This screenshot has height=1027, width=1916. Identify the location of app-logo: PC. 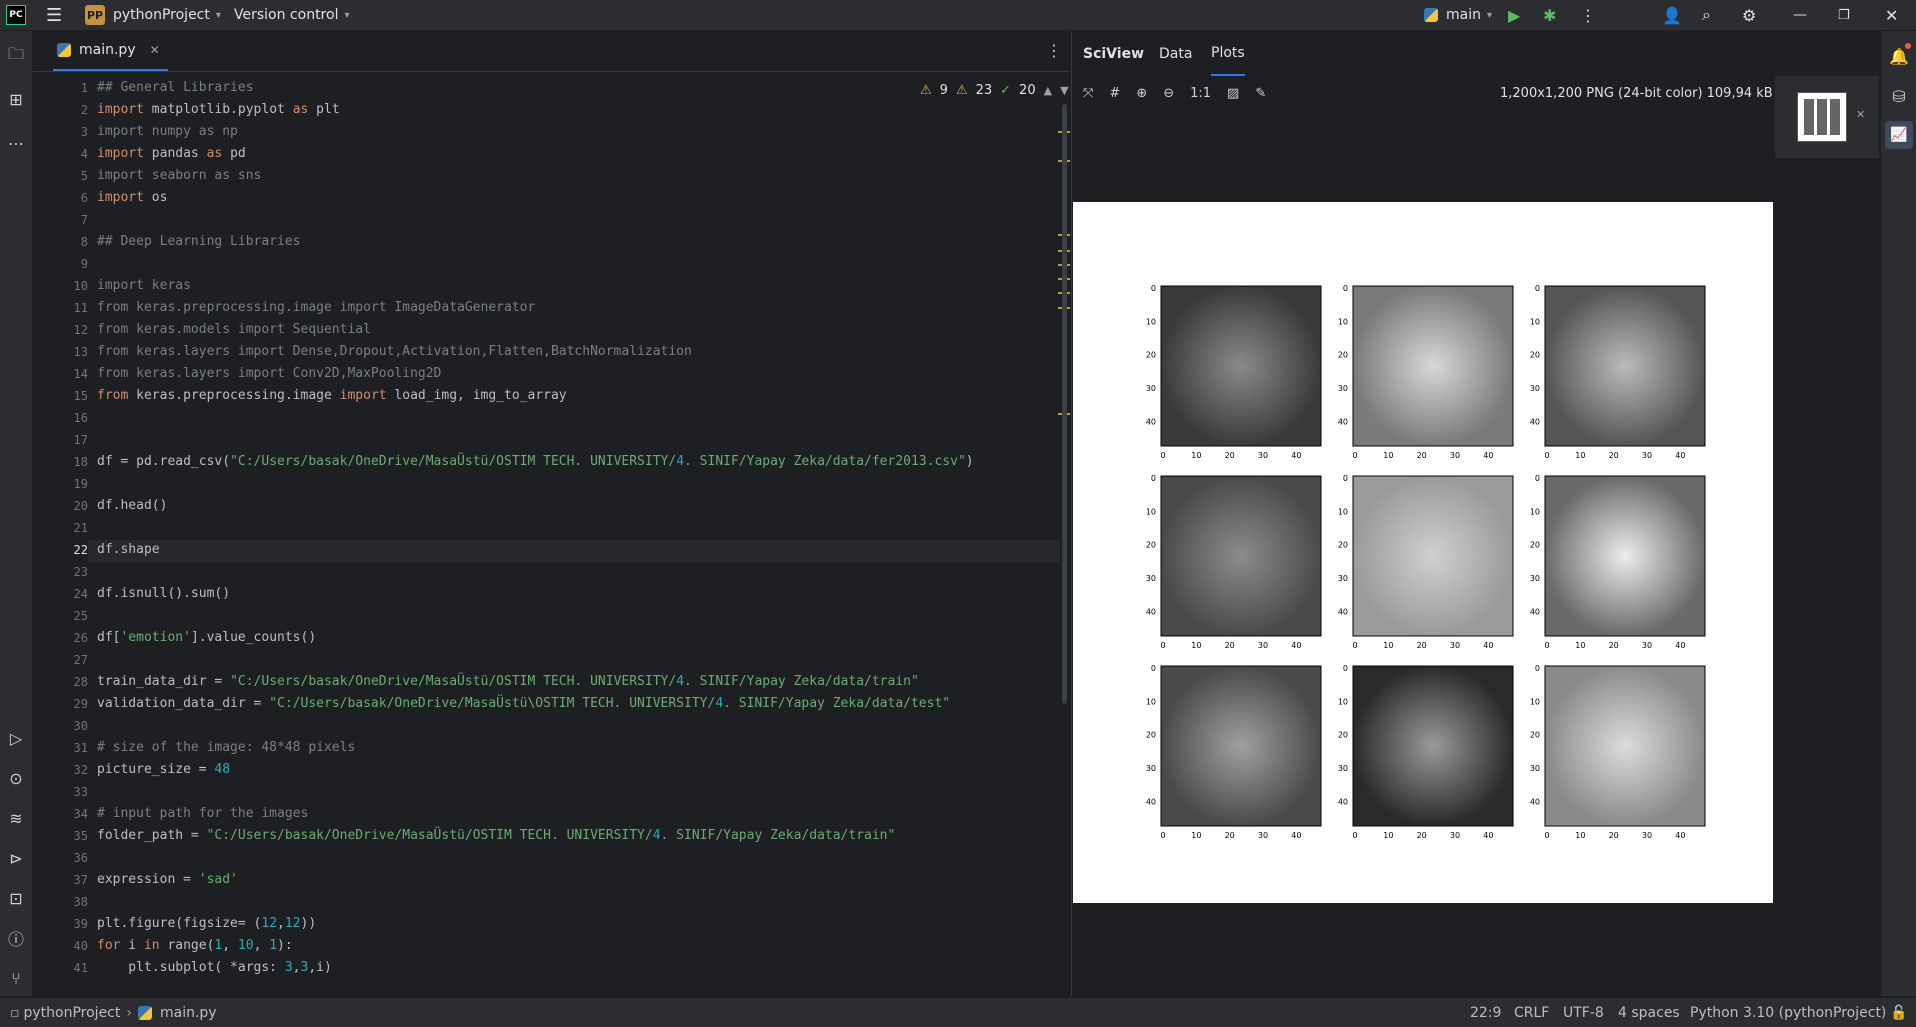
(16, 15).